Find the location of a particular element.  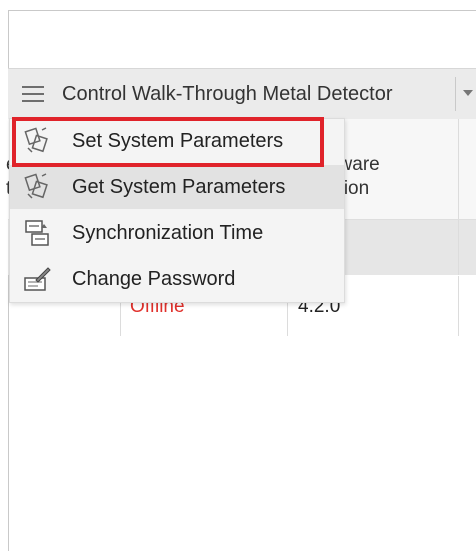

menu-item-change-password: Change Password is located at coordinates (177, 279).